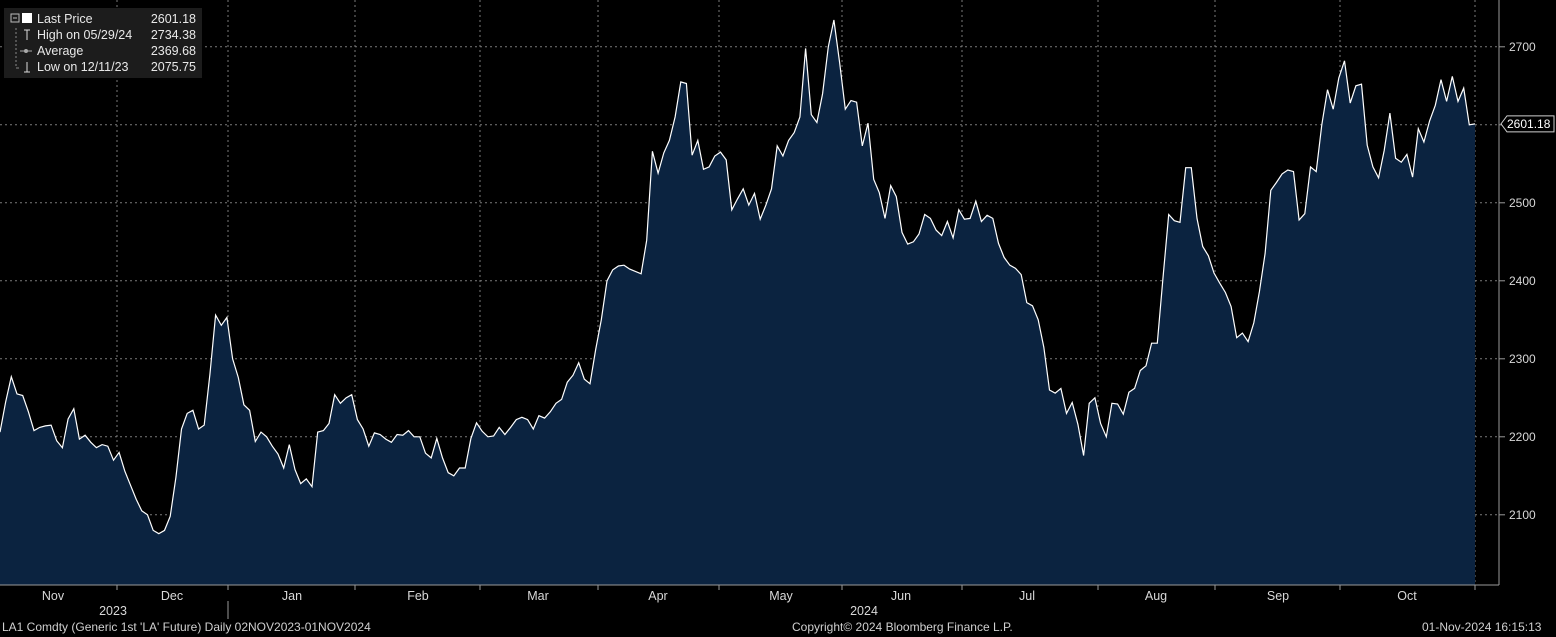 The width and height of the screenshot is (1556, 637). I want to click on legend-value: 2601.18, so click(173, 19).